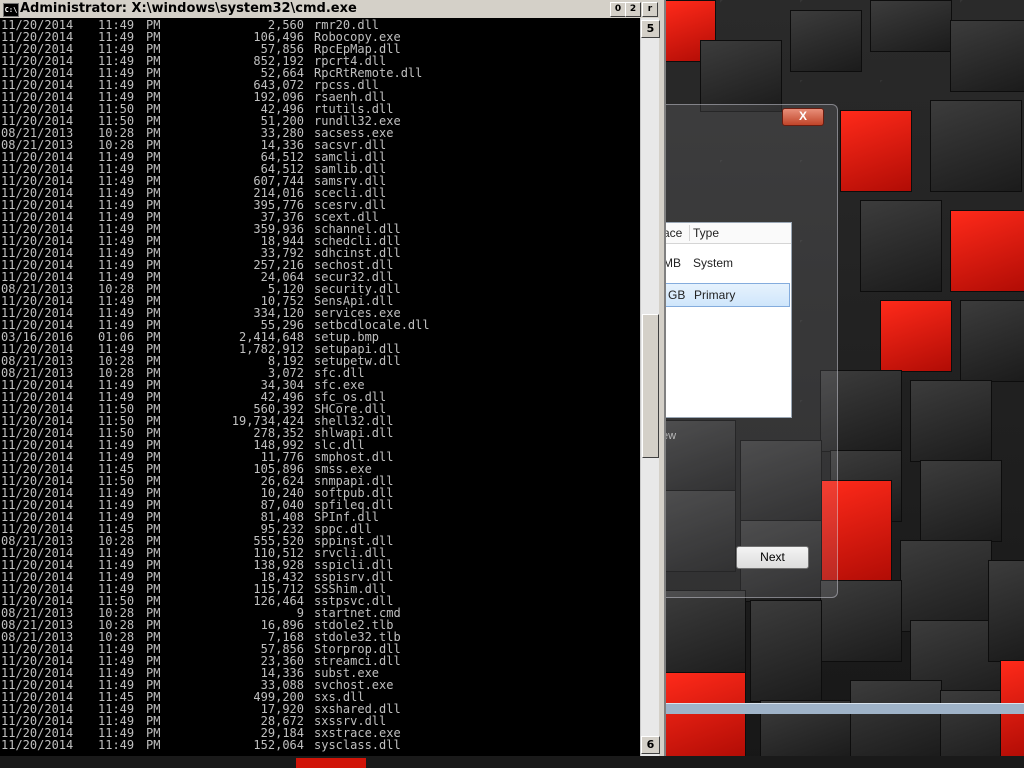 The height and width of the screenshot is (768, 1024). I want to click on bottom-red-accent, so click(331, 763).